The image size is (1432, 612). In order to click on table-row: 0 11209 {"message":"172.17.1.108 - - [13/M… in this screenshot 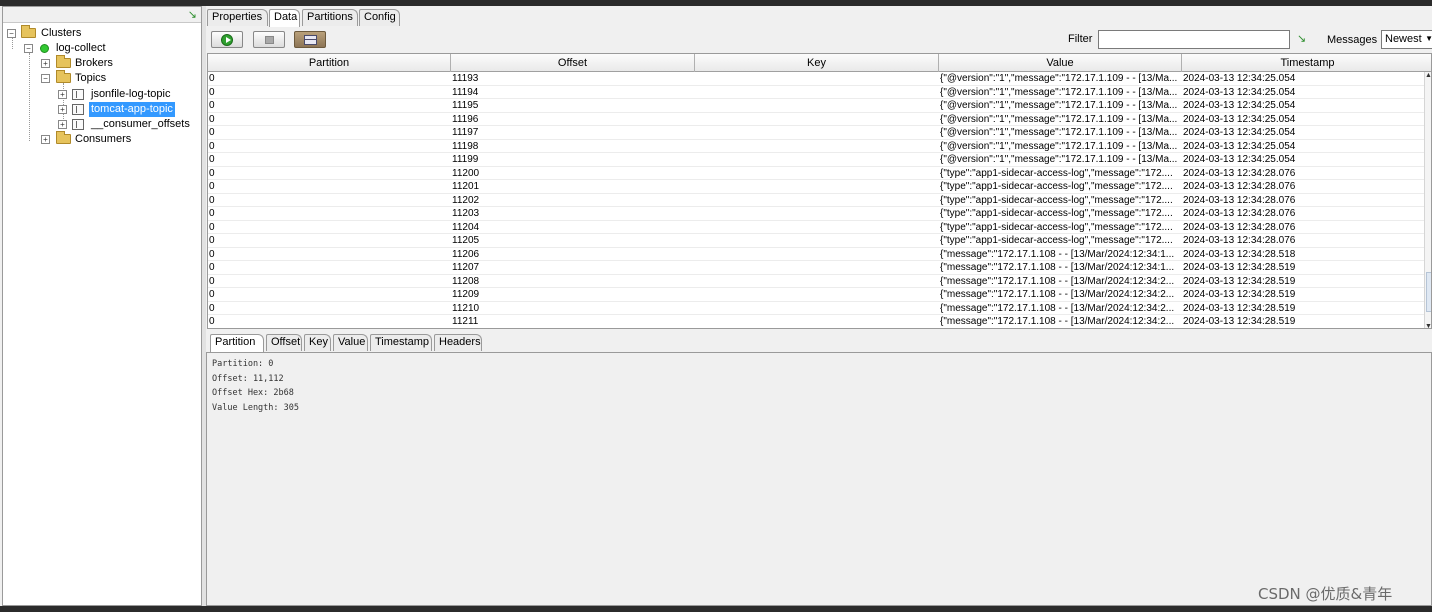, I will do `click(816, 295)`.